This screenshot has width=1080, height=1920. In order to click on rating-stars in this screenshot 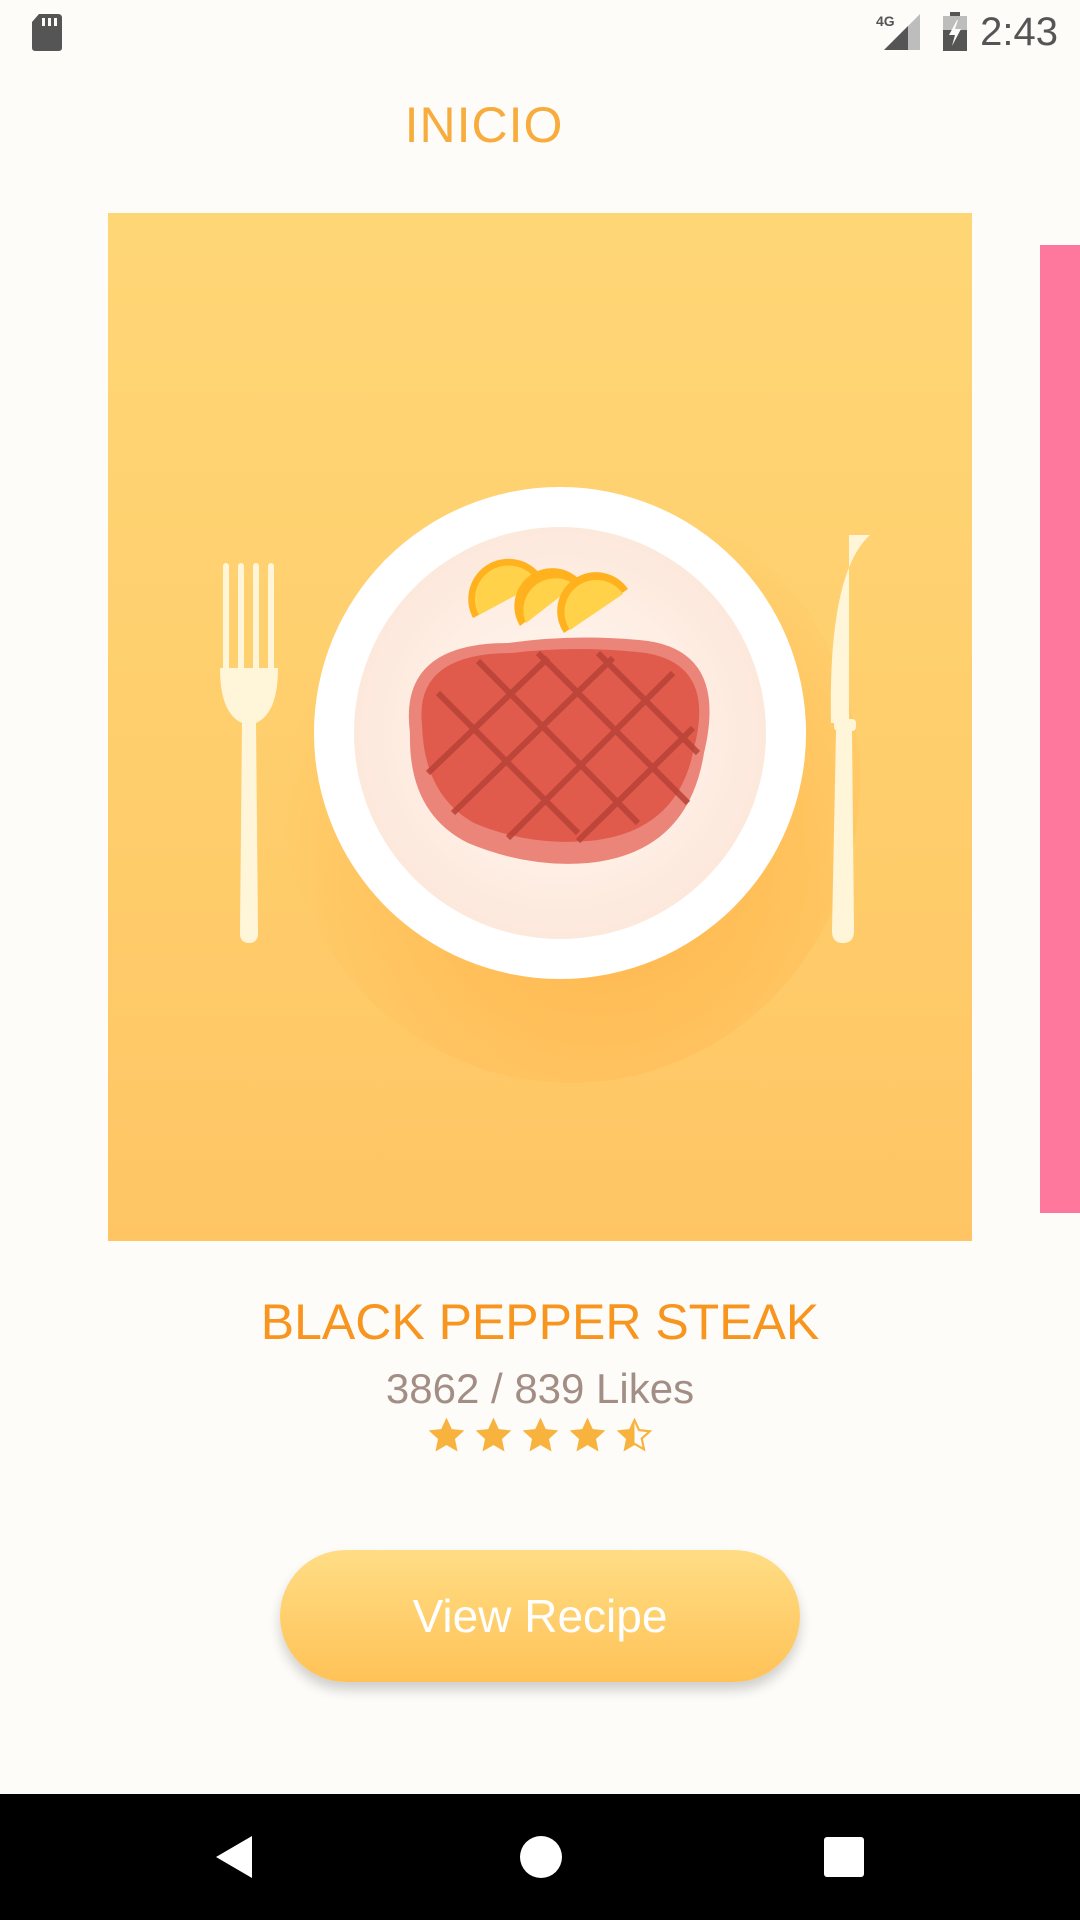, I will do `click(540, 1435)`.